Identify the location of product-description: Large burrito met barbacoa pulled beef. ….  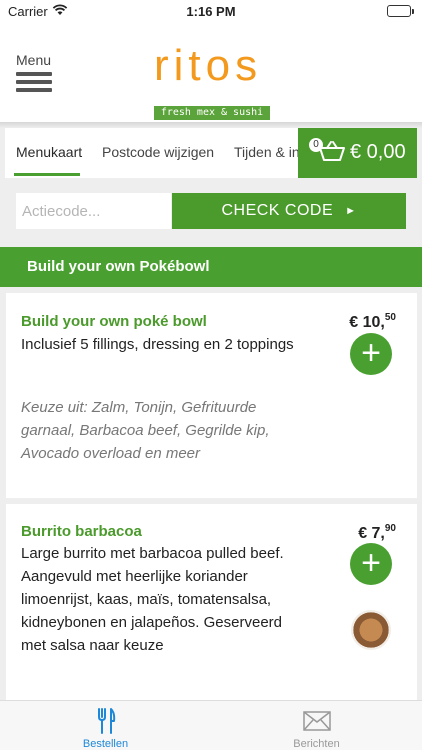
(152, 599).